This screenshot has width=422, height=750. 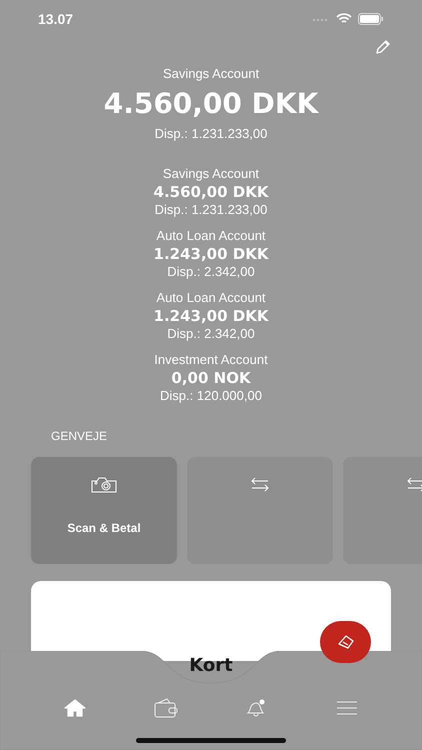 I want to click on account-balance: 0,00 NOK, so click(x=211, y=378).